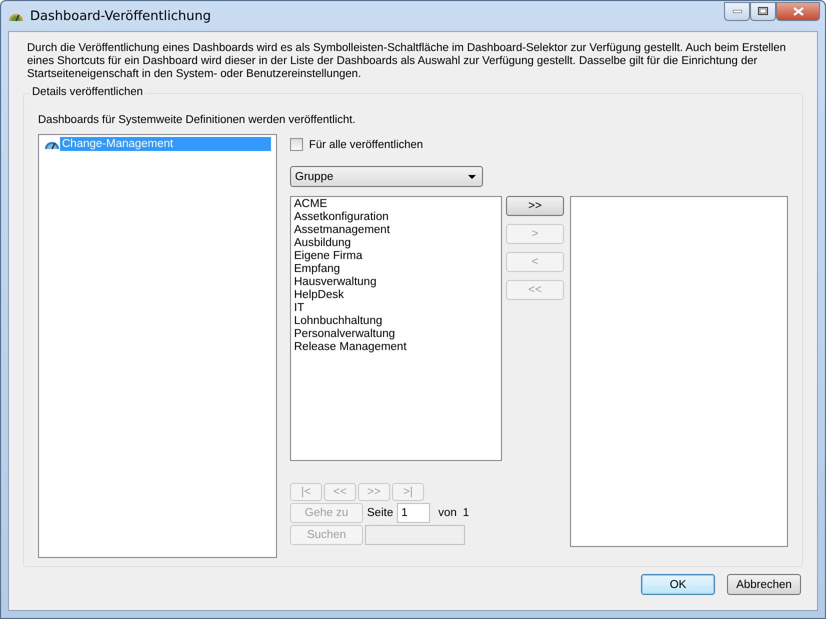 The height and width of the screenshot is (619, 826). Describe the element at coordinates (407, 61) in the screenshot. I see `description-text: Durch die Veröffentlichung eines Dashboards wird es als Symbolleisten-Schaltfläche im Dashboard-Selektor zur Verfügung gestellt. Auch beim Erstellen eines Shortcuts für ein Dashboard wird dieser in der Liste der Dashboards als Auswahl zur Verfügung gestellt. Dasselbe gilt für die Einrichtung der Startseiteneigenschaft in den System- oder Benutzereinstellungen.` at that location.